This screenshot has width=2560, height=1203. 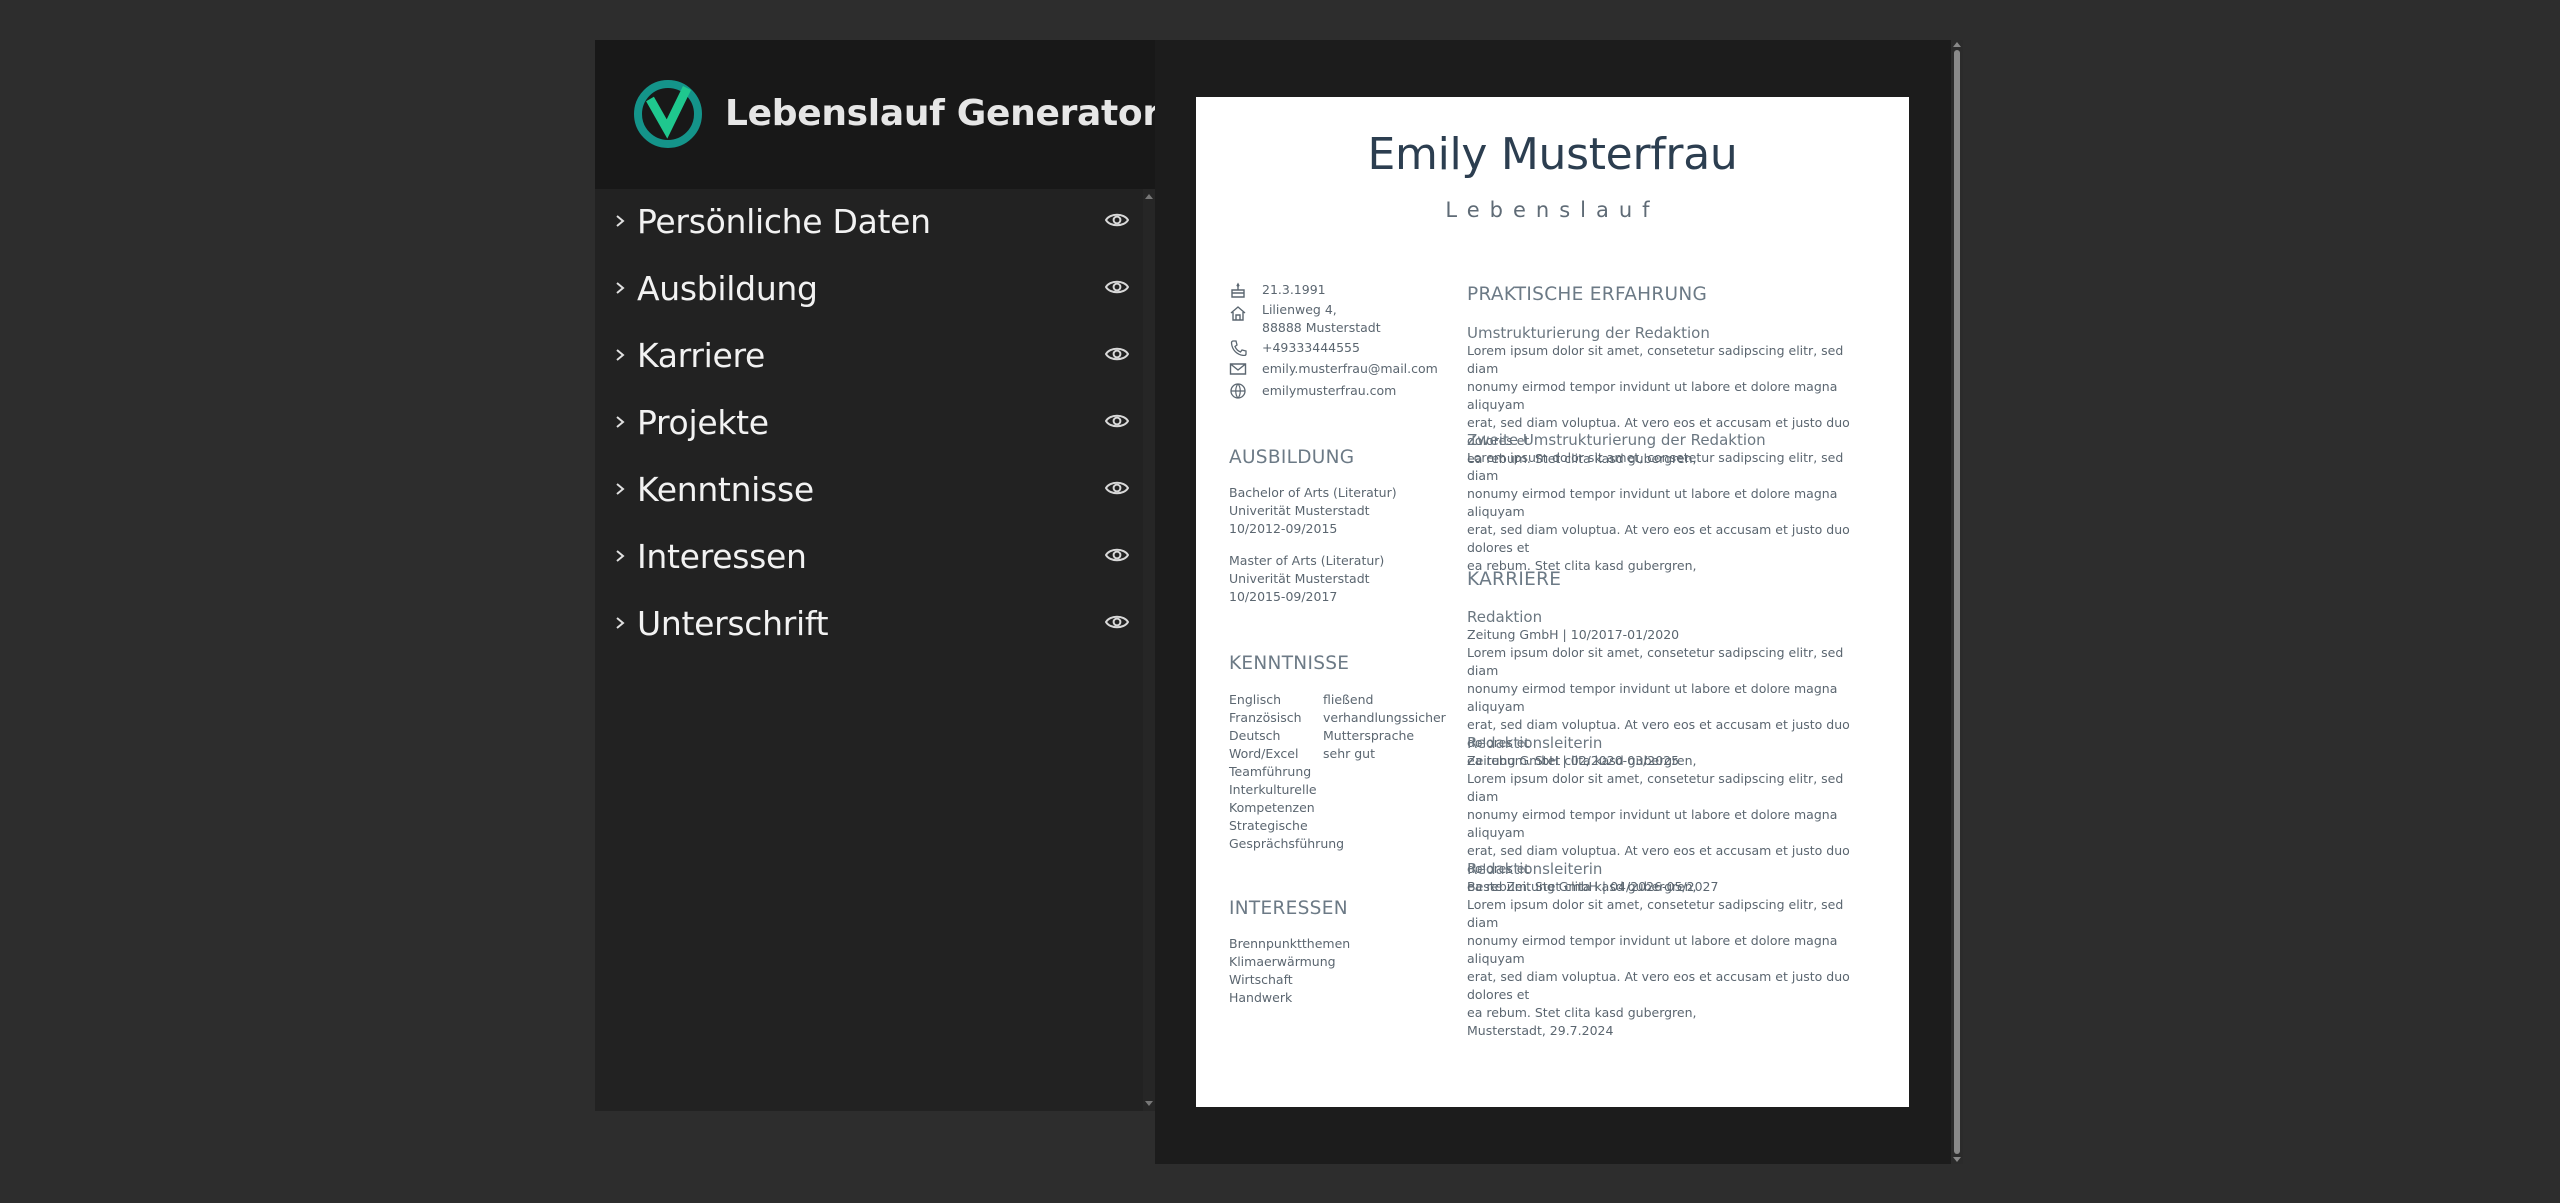 I want to click on experience-title: Zweite Umstrukturierung der Redaktion, so click(x=1616, y=440).